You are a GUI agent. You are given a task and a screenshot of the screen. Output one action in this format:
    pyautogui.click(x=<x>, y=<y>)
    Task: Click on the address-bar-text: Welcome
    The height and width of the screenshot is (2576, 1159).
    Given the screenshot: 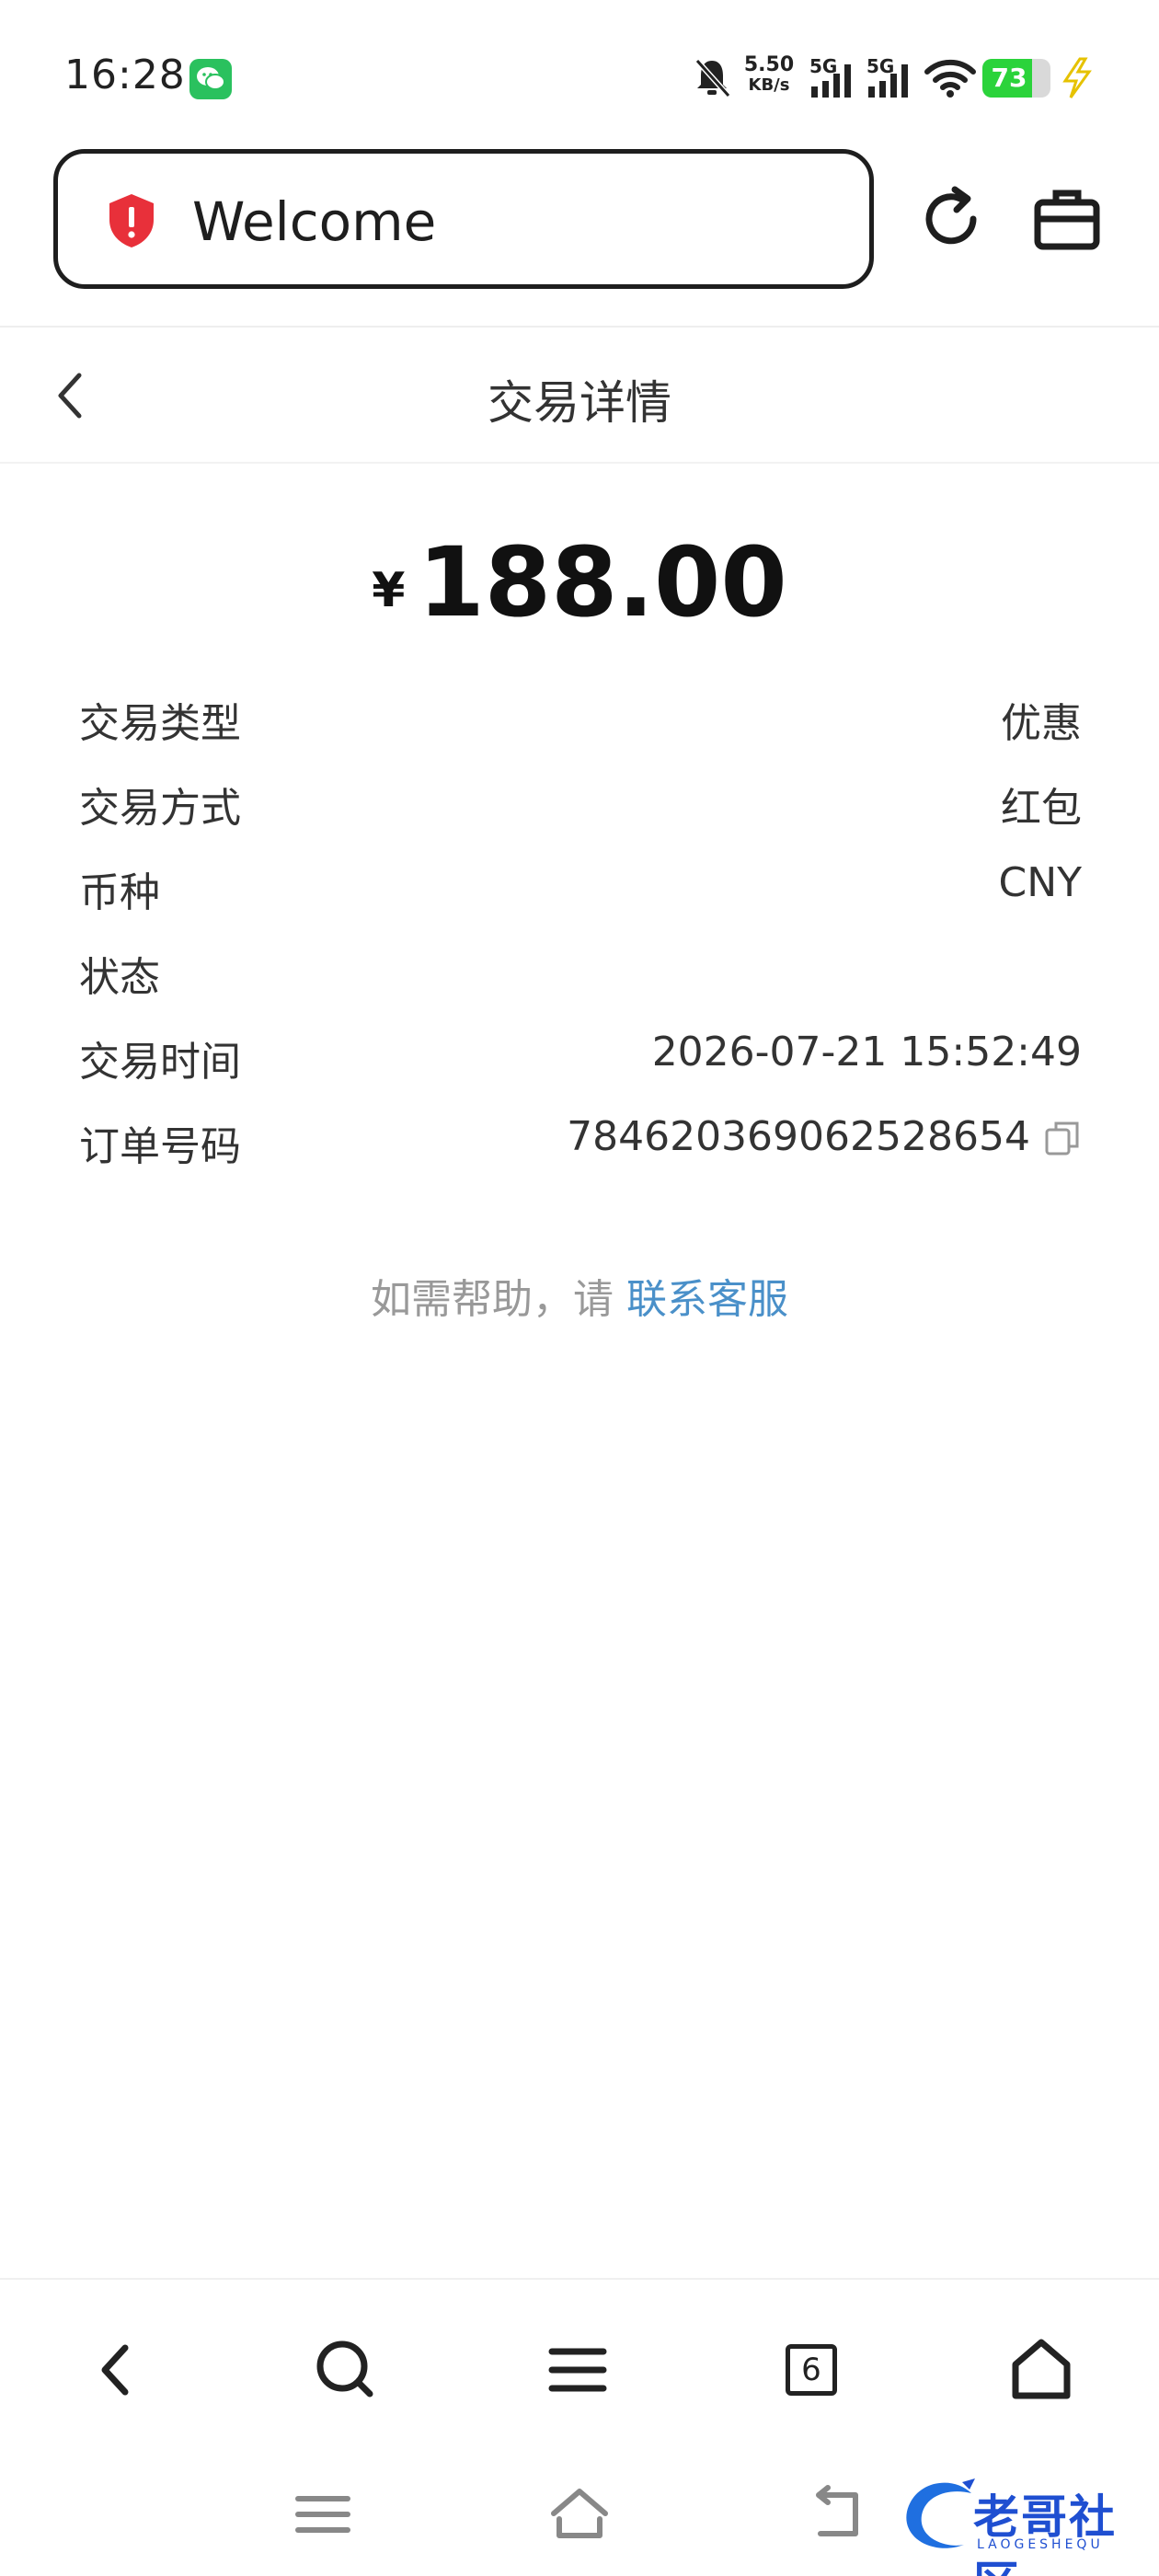 What is the action you would take?
    pyautogui.click(x=314, y=221)
    